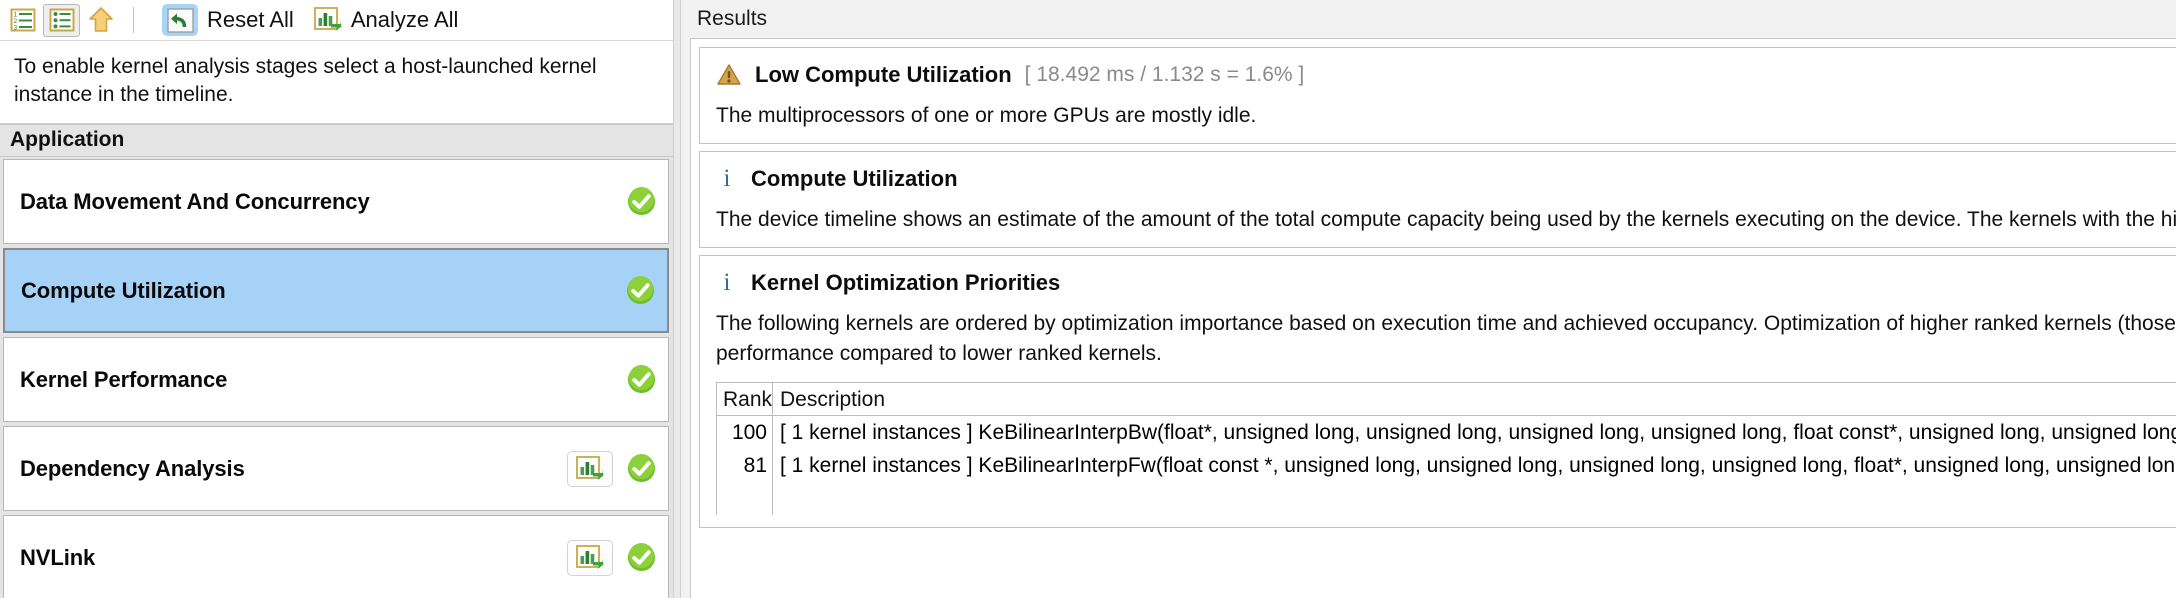 Image resolution: width=2176 pixels, height=598 pixels. What do you see at coordinates (883, 74) in the screenshot?
I see `card-title: Low Compute Utilization` at bounding box center [883, 74].